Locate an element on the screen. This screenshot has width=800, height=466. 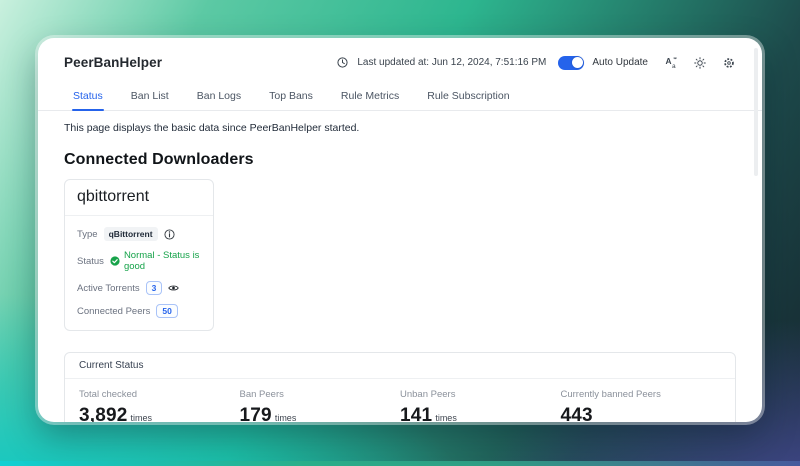
background-accent-strip is located at coordinates (400, 463).